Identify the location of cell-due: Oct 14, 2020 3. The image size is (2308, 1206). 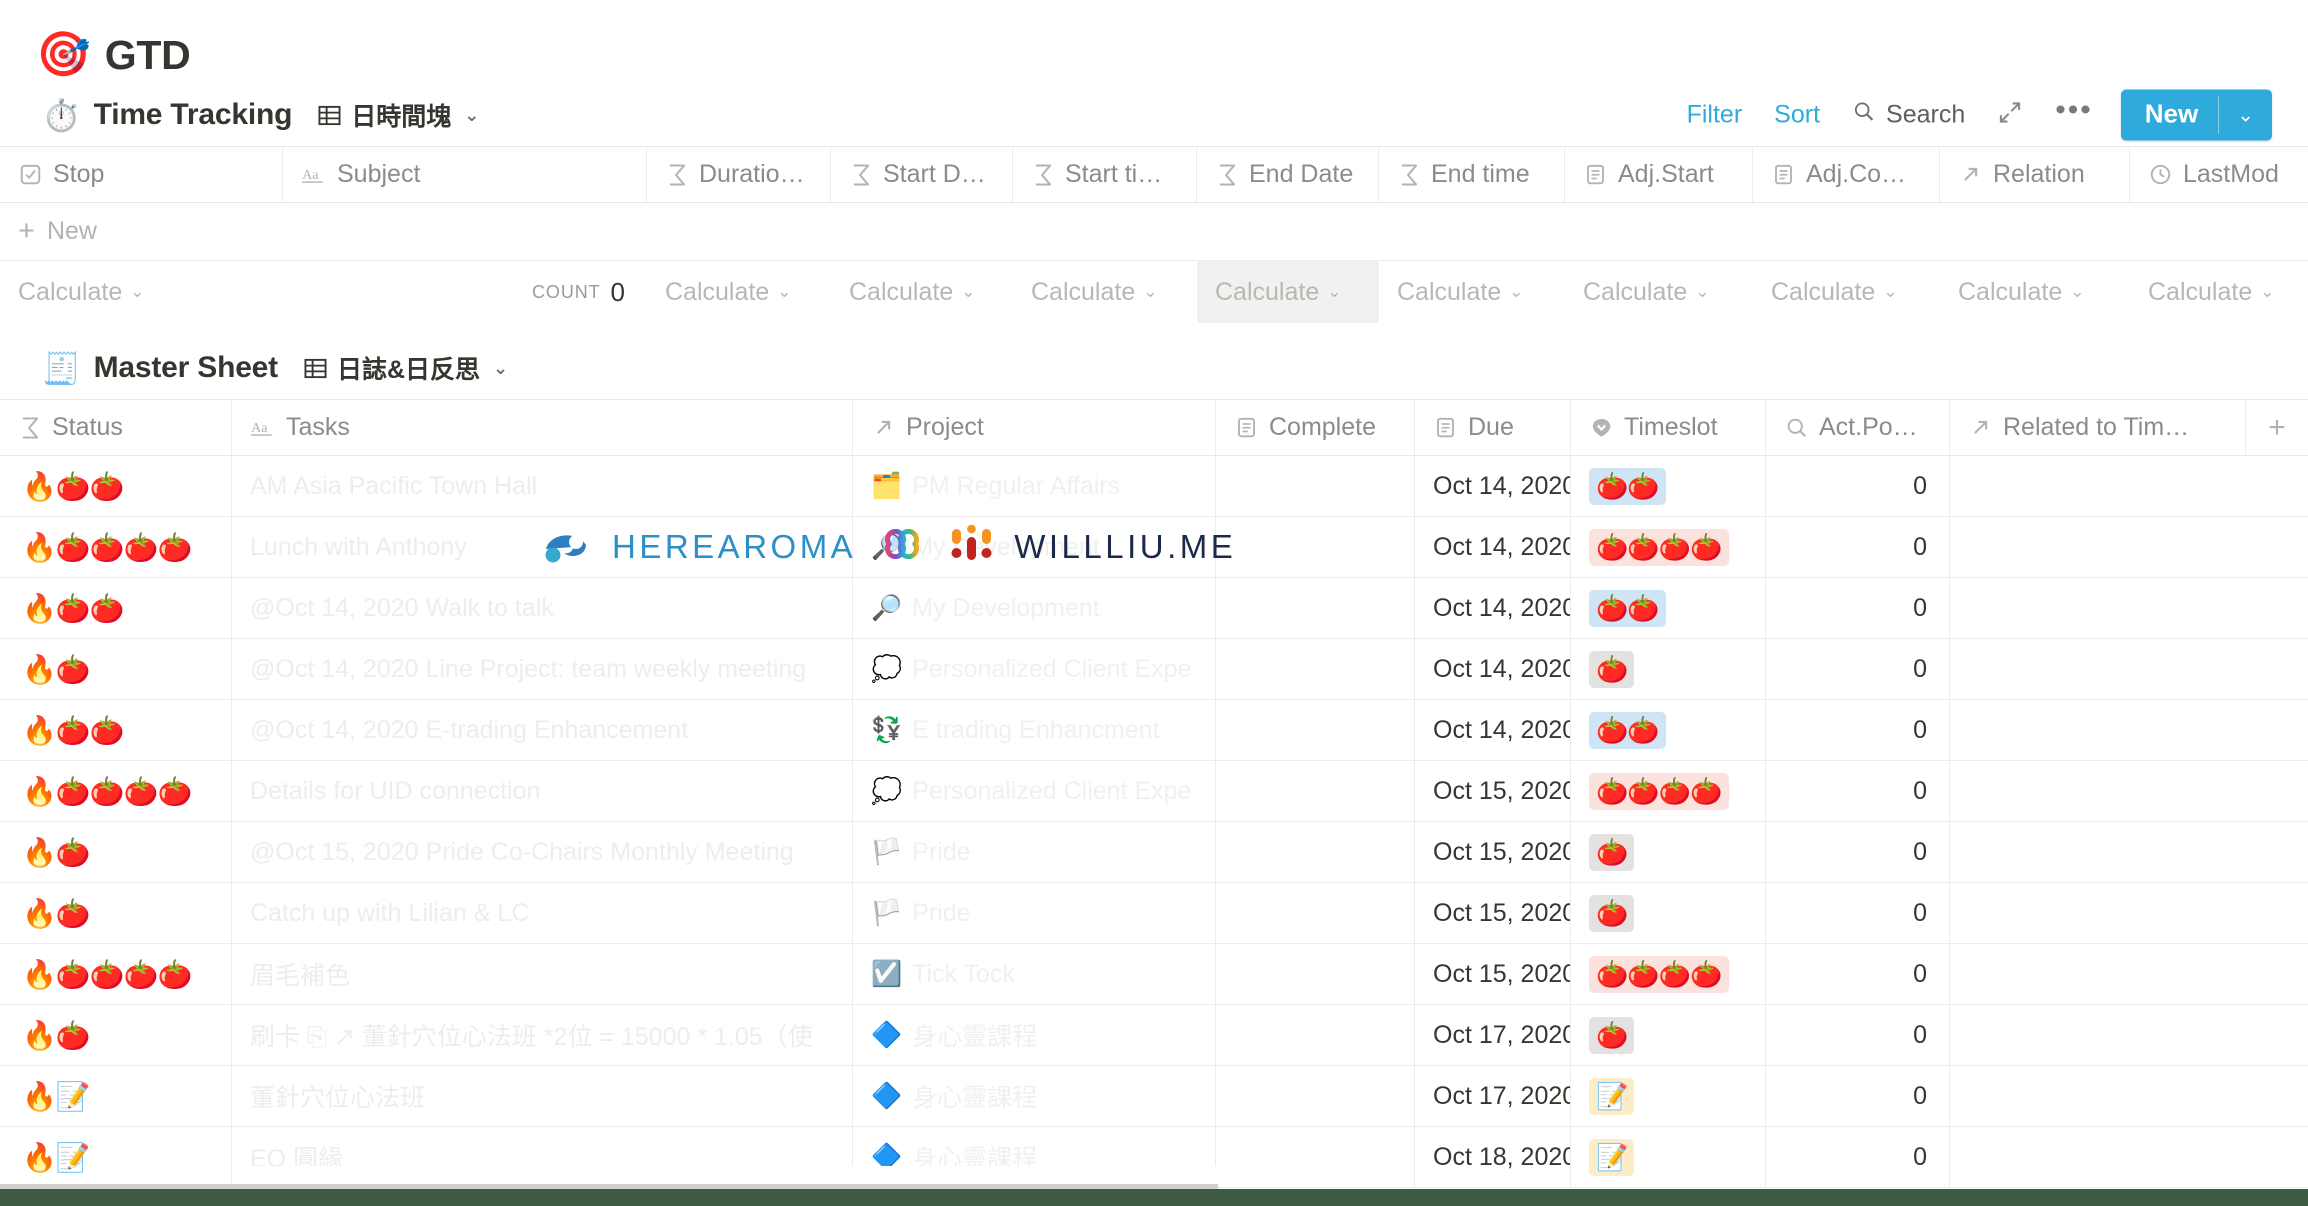
(1493, 608).